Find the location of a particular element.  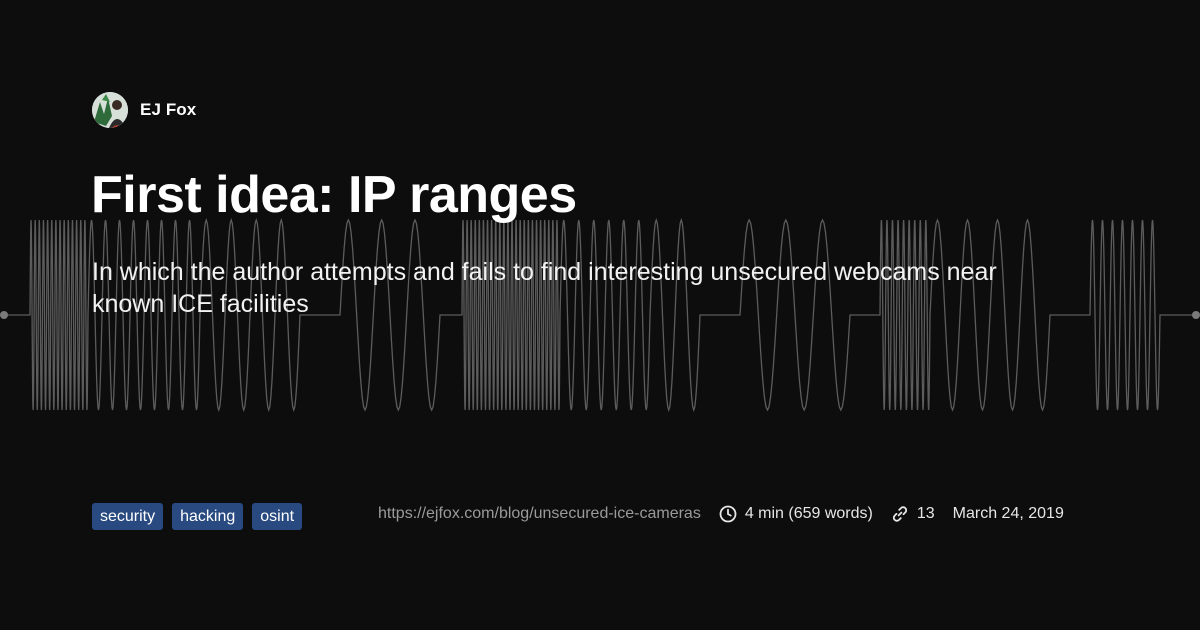

tag-list: security hacking osint is located at coordinates (197, 516).